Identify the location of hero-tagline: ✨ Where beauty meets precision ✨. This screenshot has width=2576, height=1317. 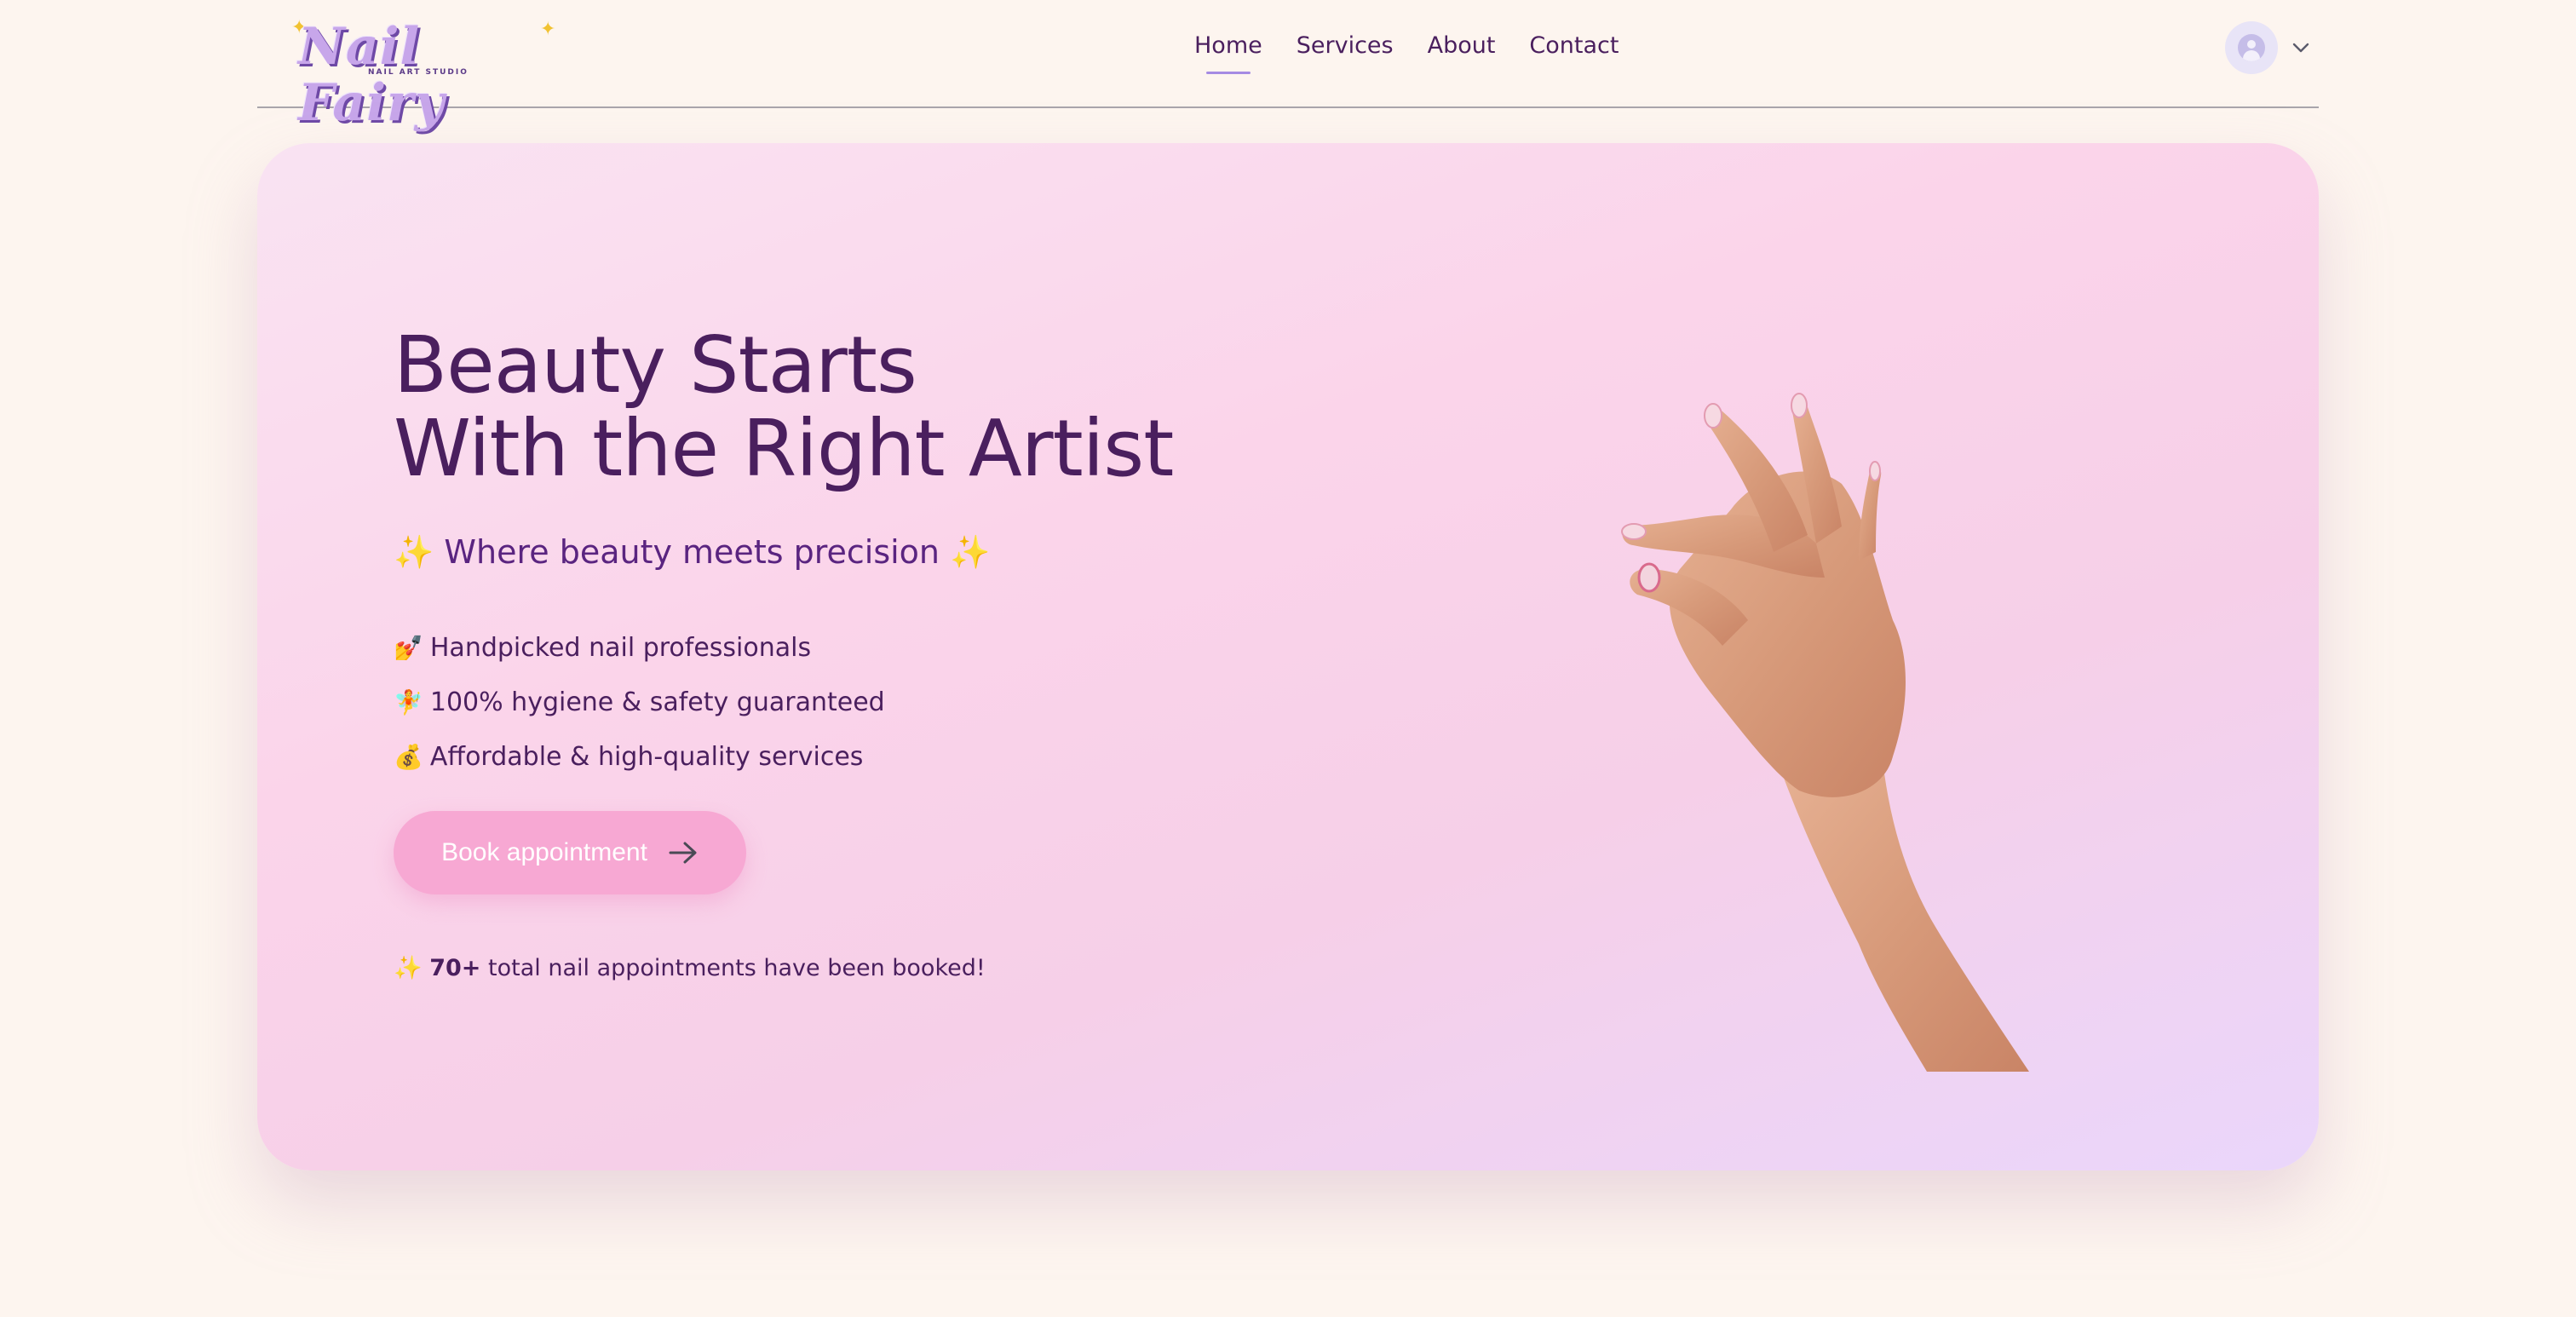
(692, 552).